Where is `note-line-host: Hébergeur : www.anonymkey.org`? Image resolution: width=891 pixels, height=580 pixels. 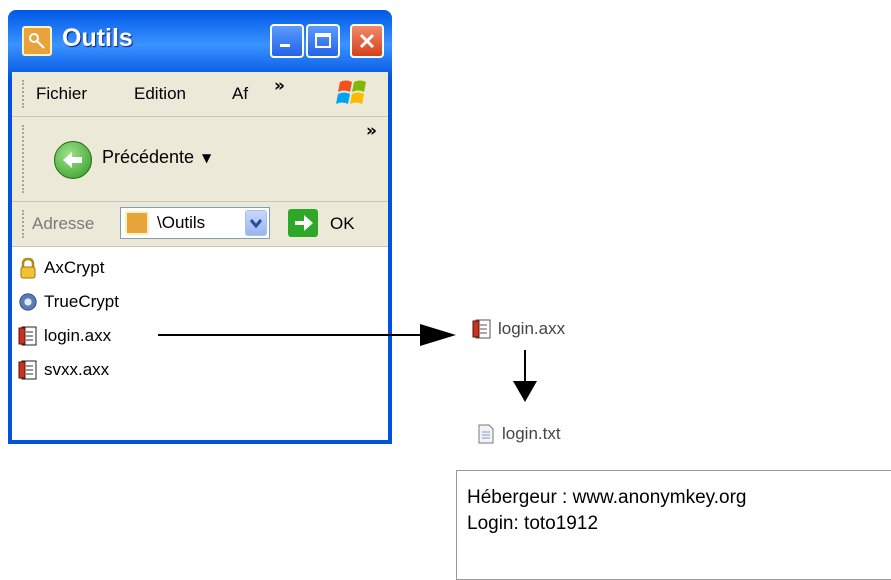 note-line-host: Hébergeur : www.anonymkey.org is located at coordinates (607, 497).